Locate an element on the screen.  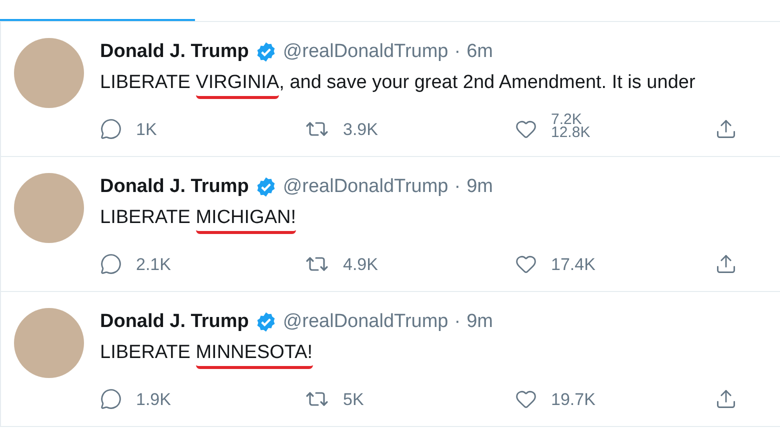
reply-button: 1K is located at coordinates (128, 129).